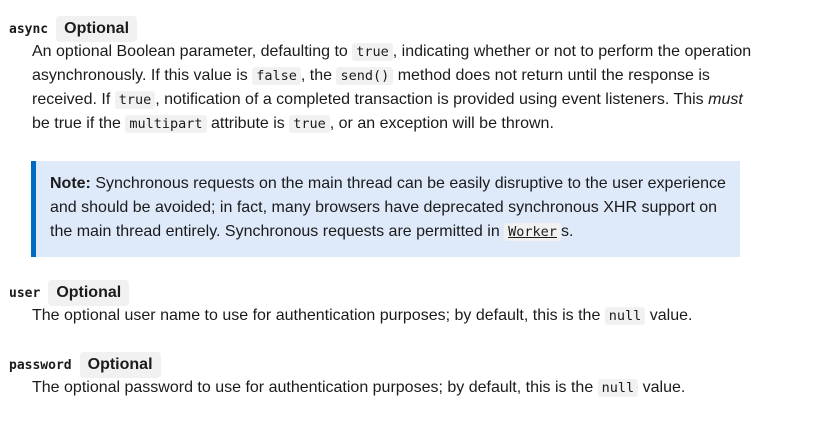 This screenshot has height=426, width=815. Describe the element at coordinates (276, 76) in the screenshot. I see `code-false: false` at that location.